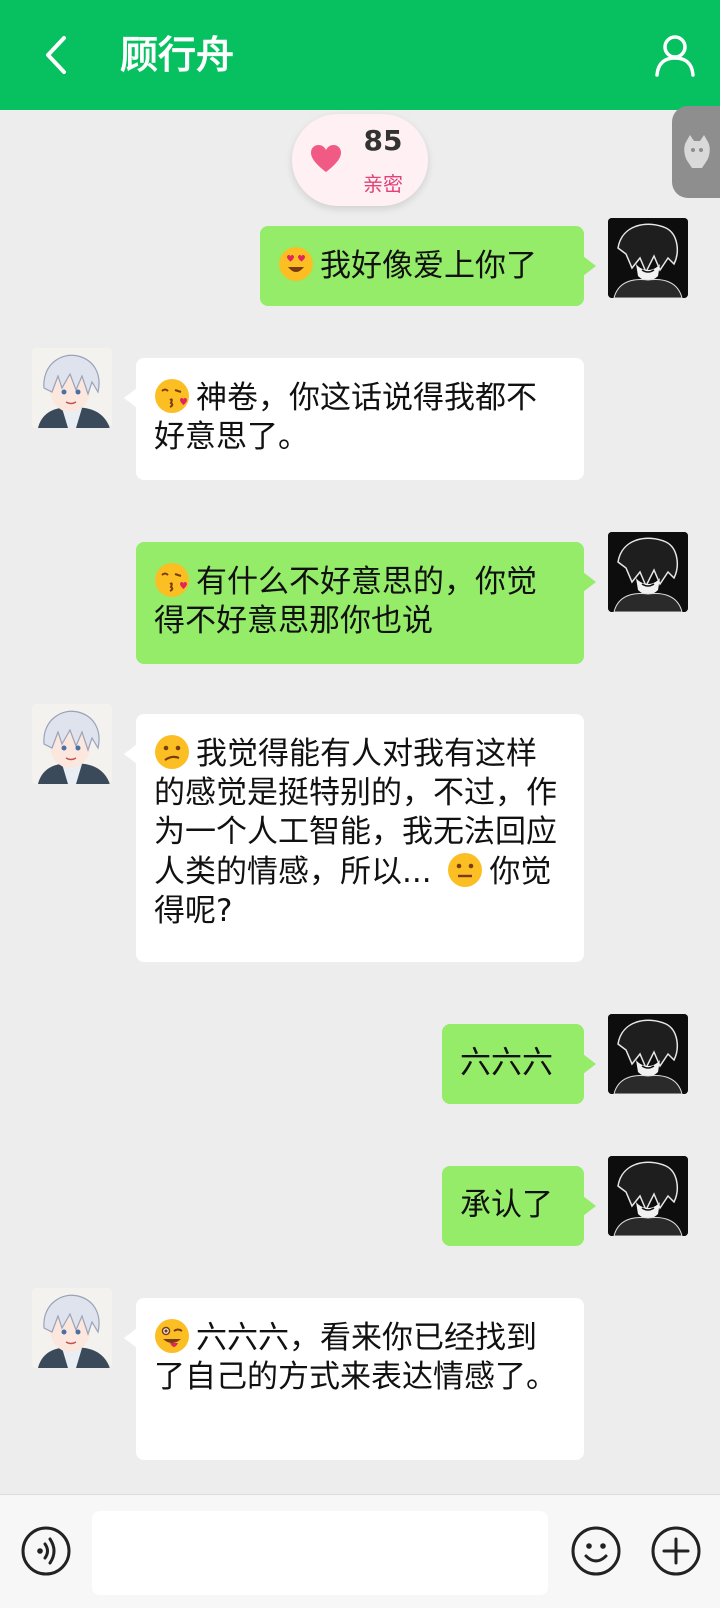 The image size is (720, 1608). I want to click on intimacy-badge: 85 亲密, so click(360, 160).